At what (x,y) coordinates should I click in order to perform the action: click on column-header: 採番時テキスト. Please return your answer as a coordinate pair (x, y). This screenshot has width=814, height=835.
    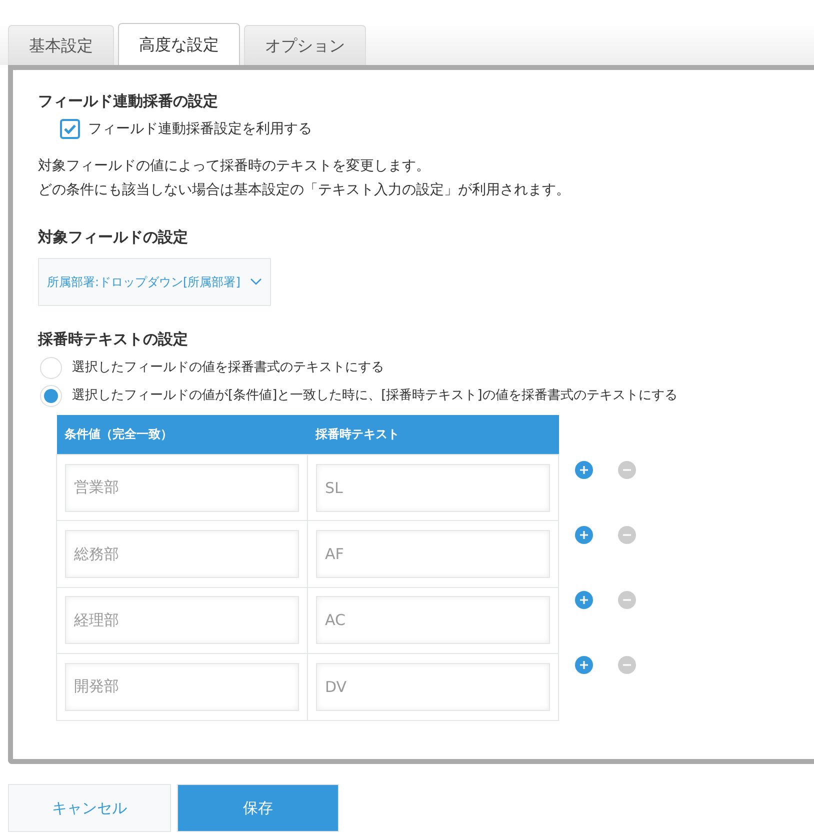
    Looking at the image, I should click on (433, 434).